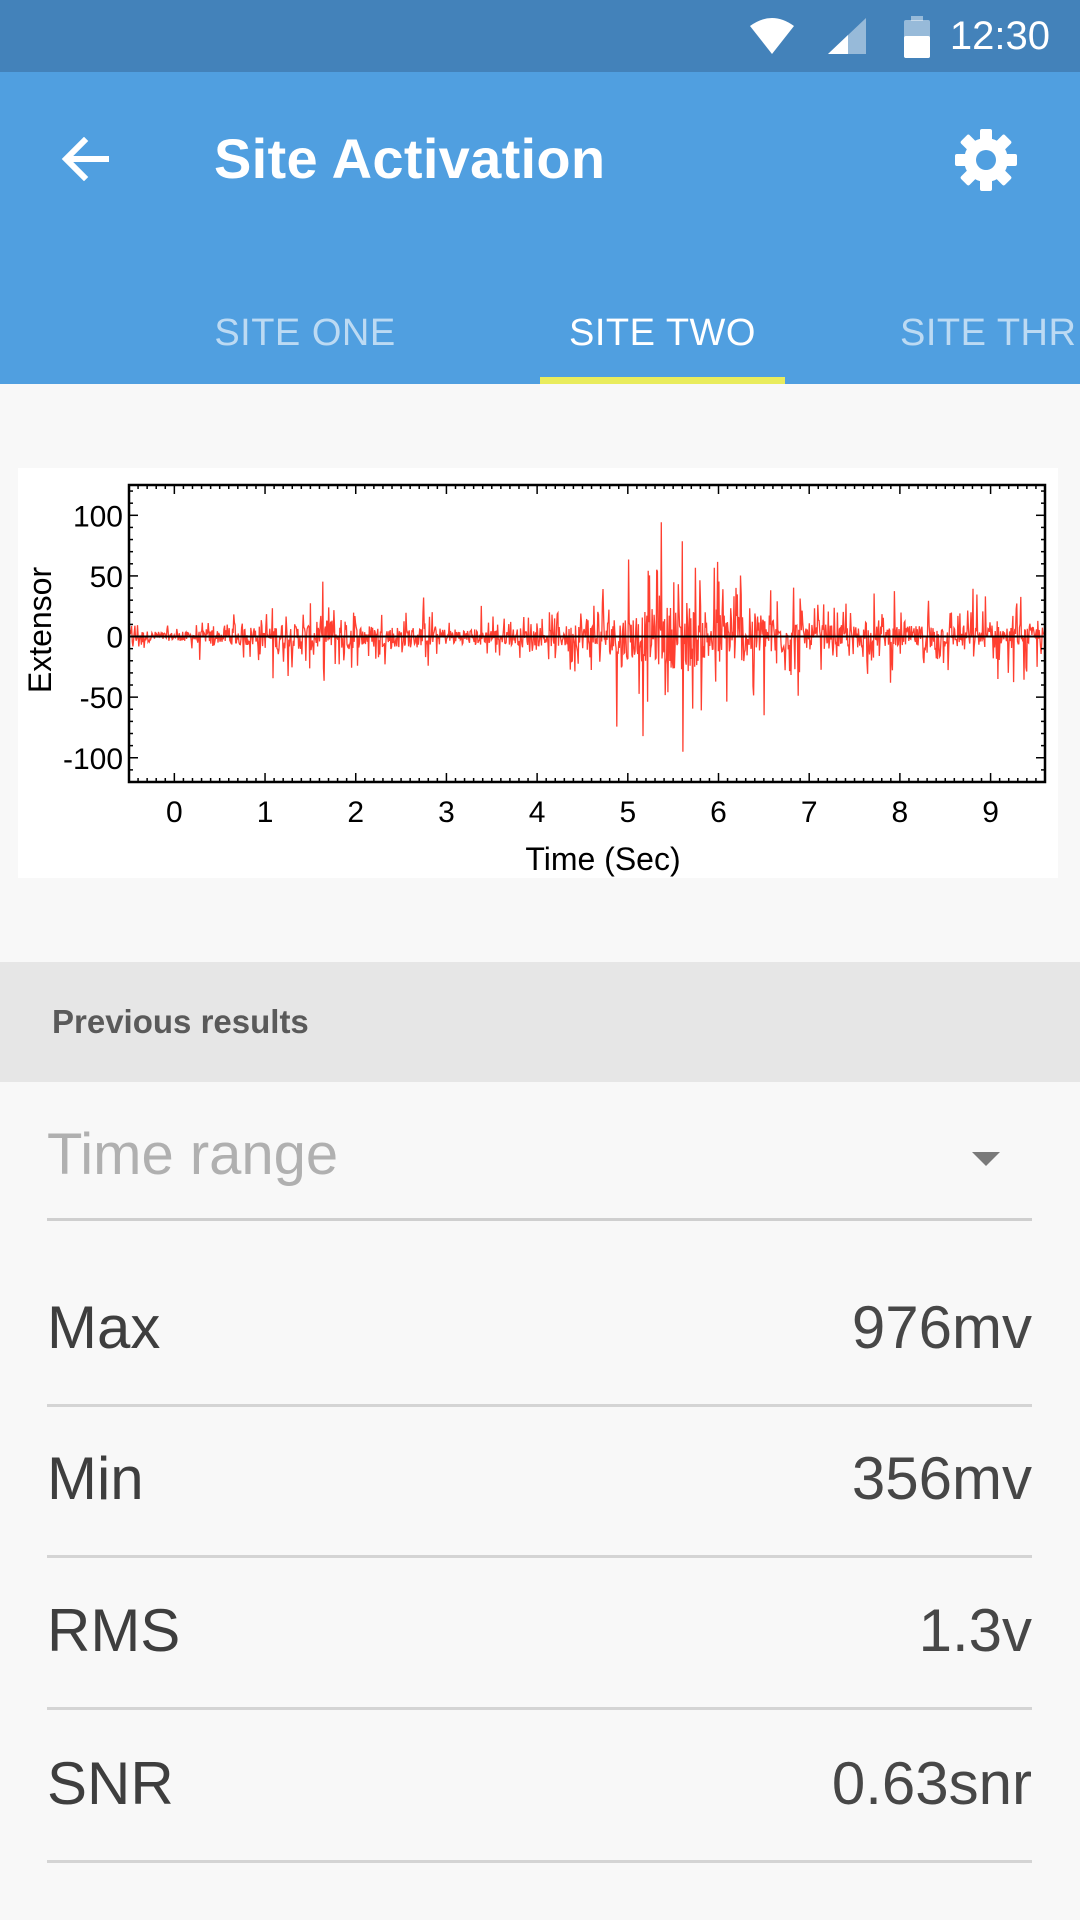 This screenshot has width=1080, height=1920. Describe the element at coordinates (114, 1630) in the screenshot. I see `result-label: RMS` at that location.